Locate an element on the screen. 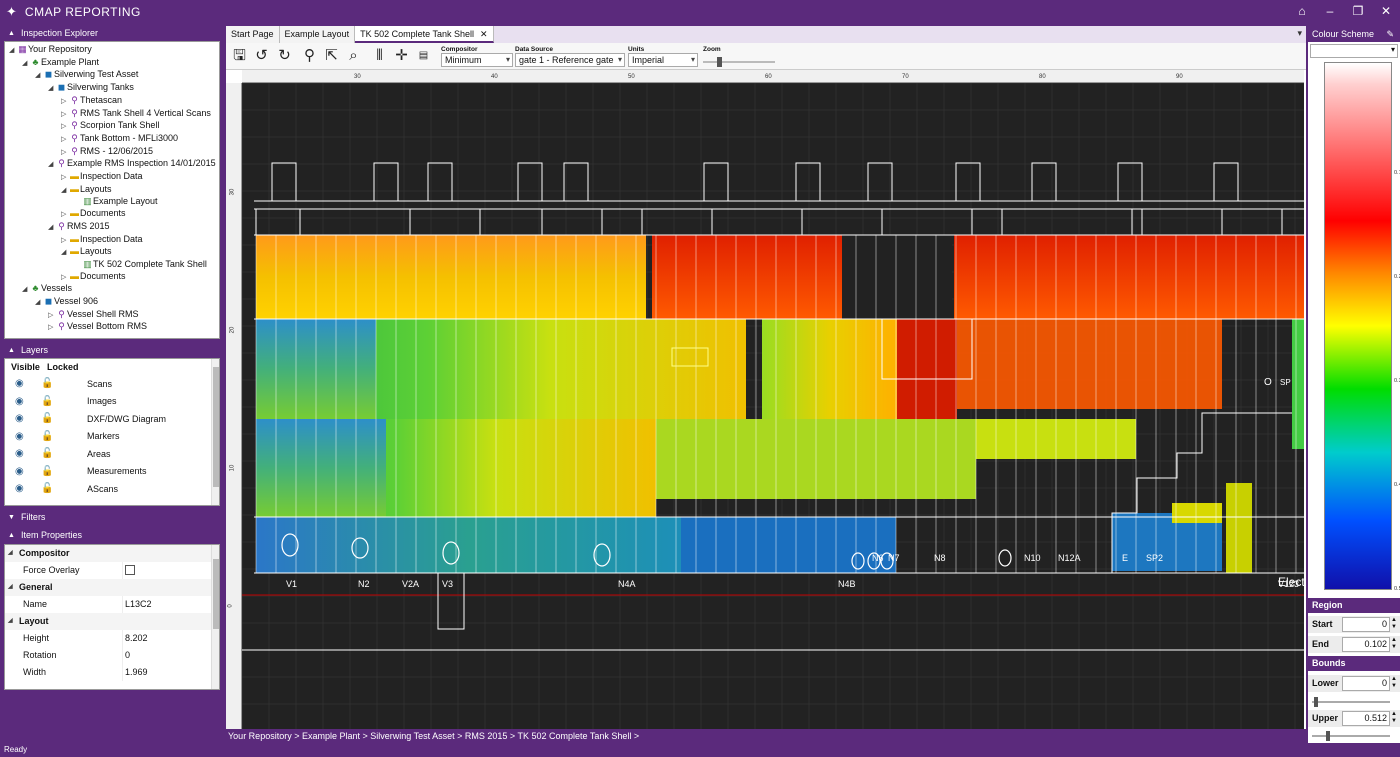 The height and width of the screenshot is (757, 1400). edit-icon: ✎ is located at coordinates (1390, 34).